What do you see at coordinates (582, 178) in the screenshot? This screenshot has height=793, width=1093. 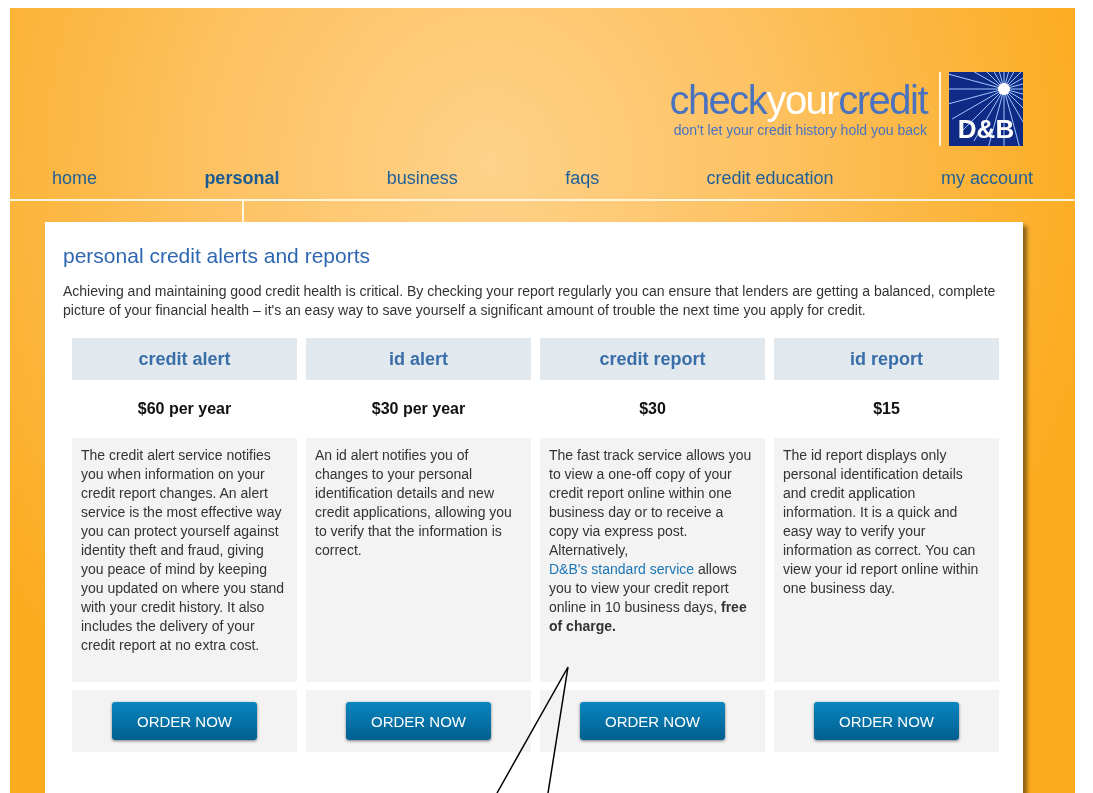 I see `nav-link: faqs` at bounding box center [582, 178].